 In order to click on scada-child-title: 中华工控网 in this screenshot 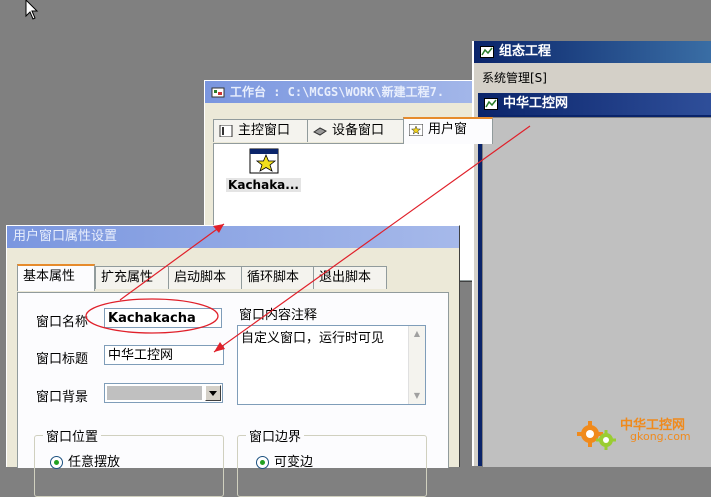, I will do `click(536, 103)`.